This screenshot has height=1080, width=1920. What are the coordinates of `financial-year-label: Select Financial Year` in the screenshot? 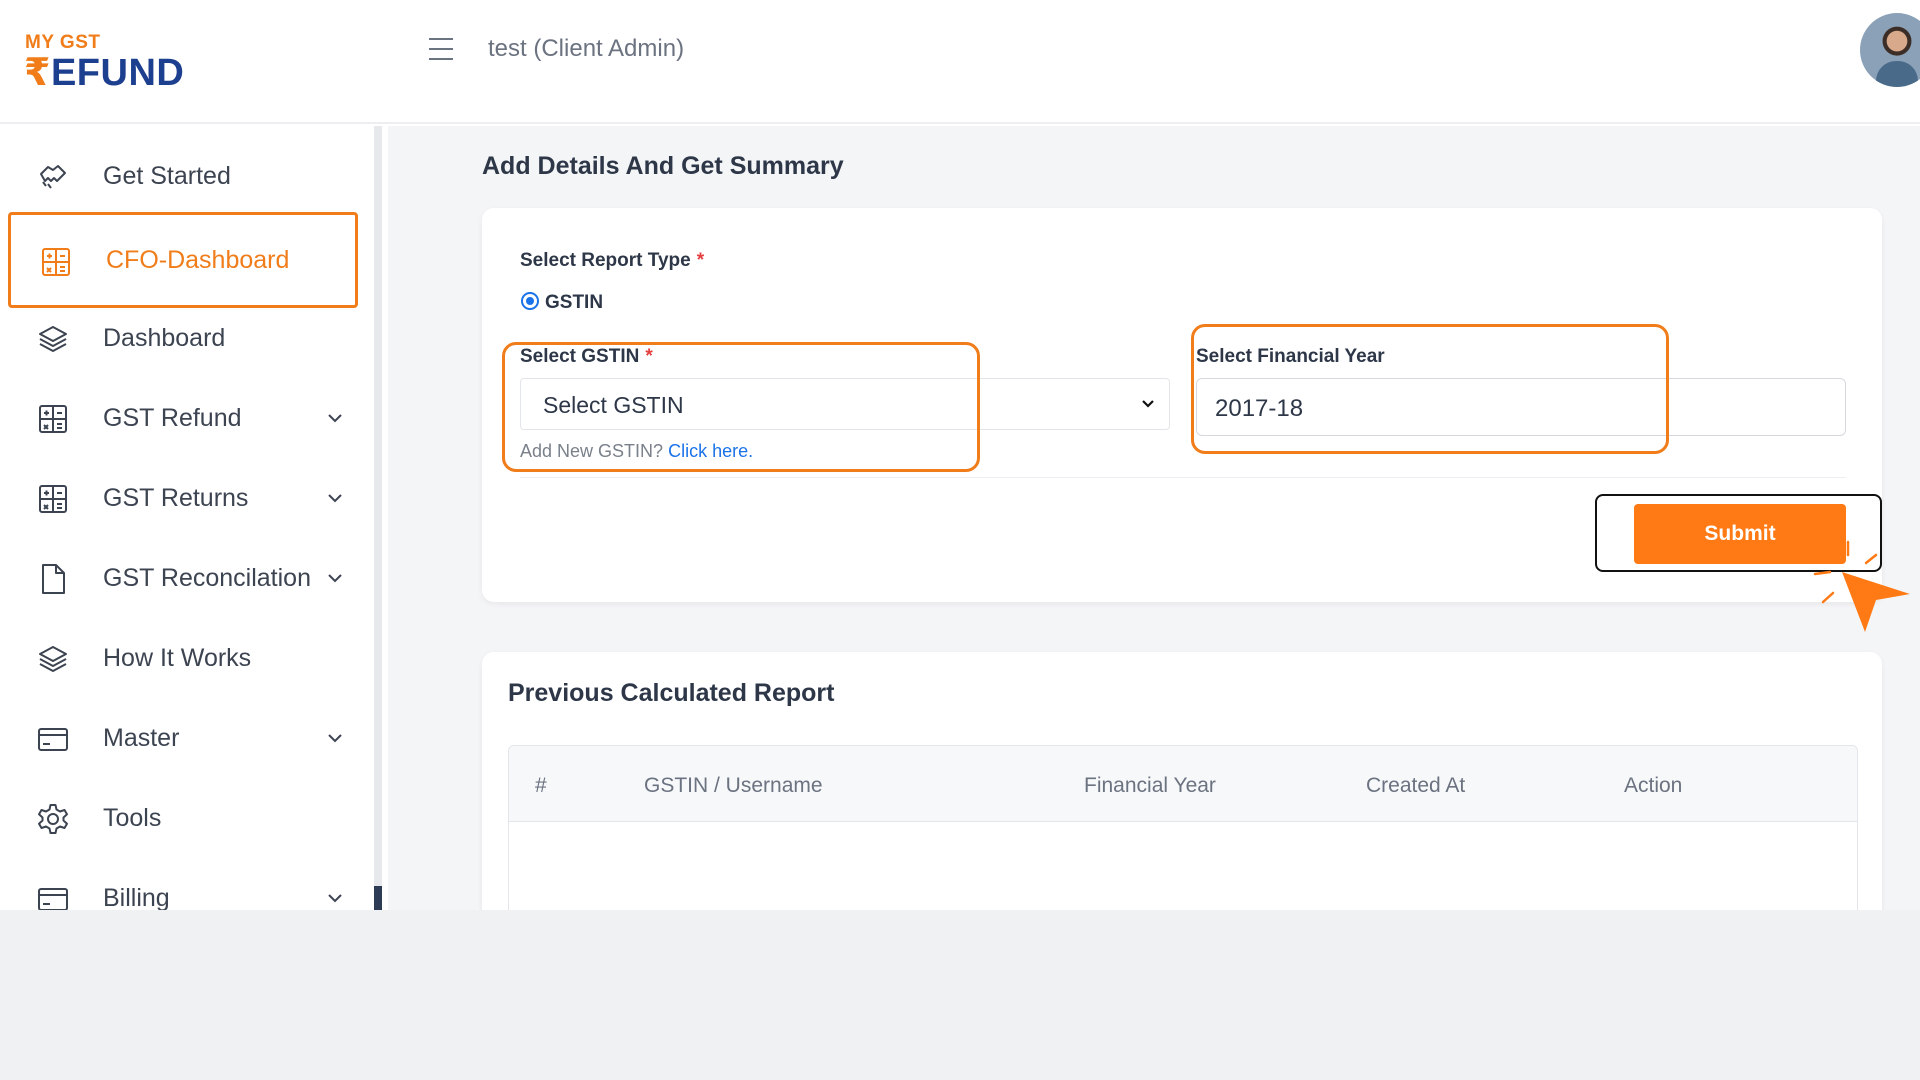 It's located at (1290, 356).